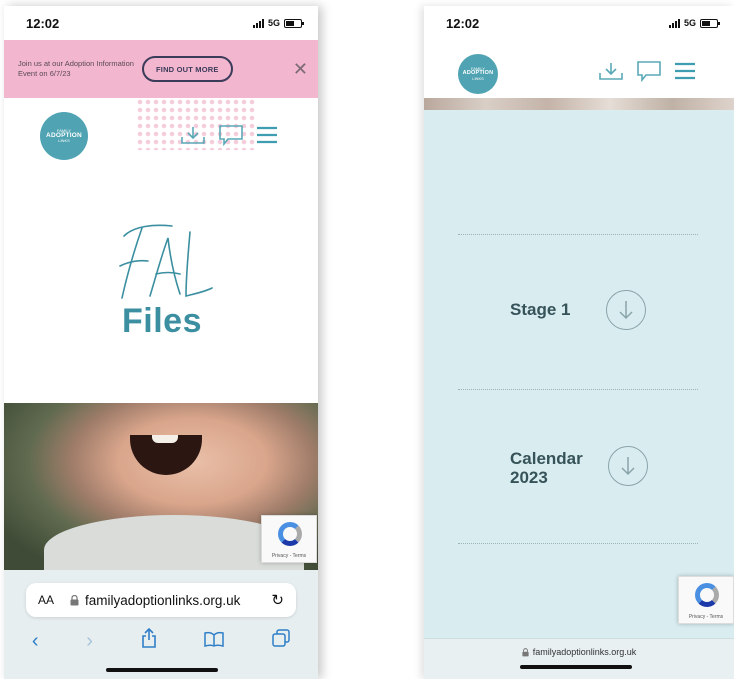 The width and height of the screenshot is (734, 679). What do you see at coordinates (149, 640) in the screenshot?
I see `share-icon` at bounding box center [149, 640].